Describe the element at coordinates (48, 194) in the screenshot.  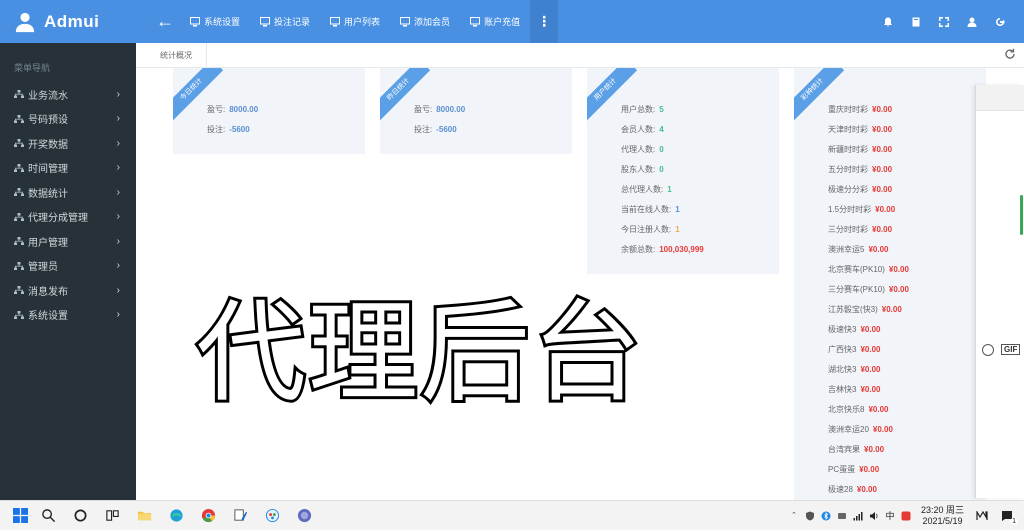
I see `sidebar-item-label: 数据统计` at that location.